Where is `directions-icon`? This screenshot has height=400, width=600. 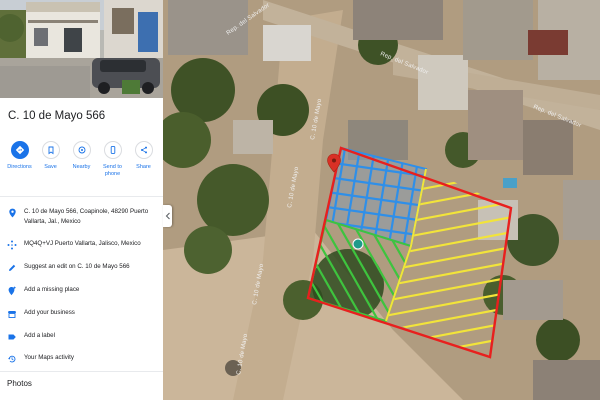 directions-icon is located at coordinates (19, 150).